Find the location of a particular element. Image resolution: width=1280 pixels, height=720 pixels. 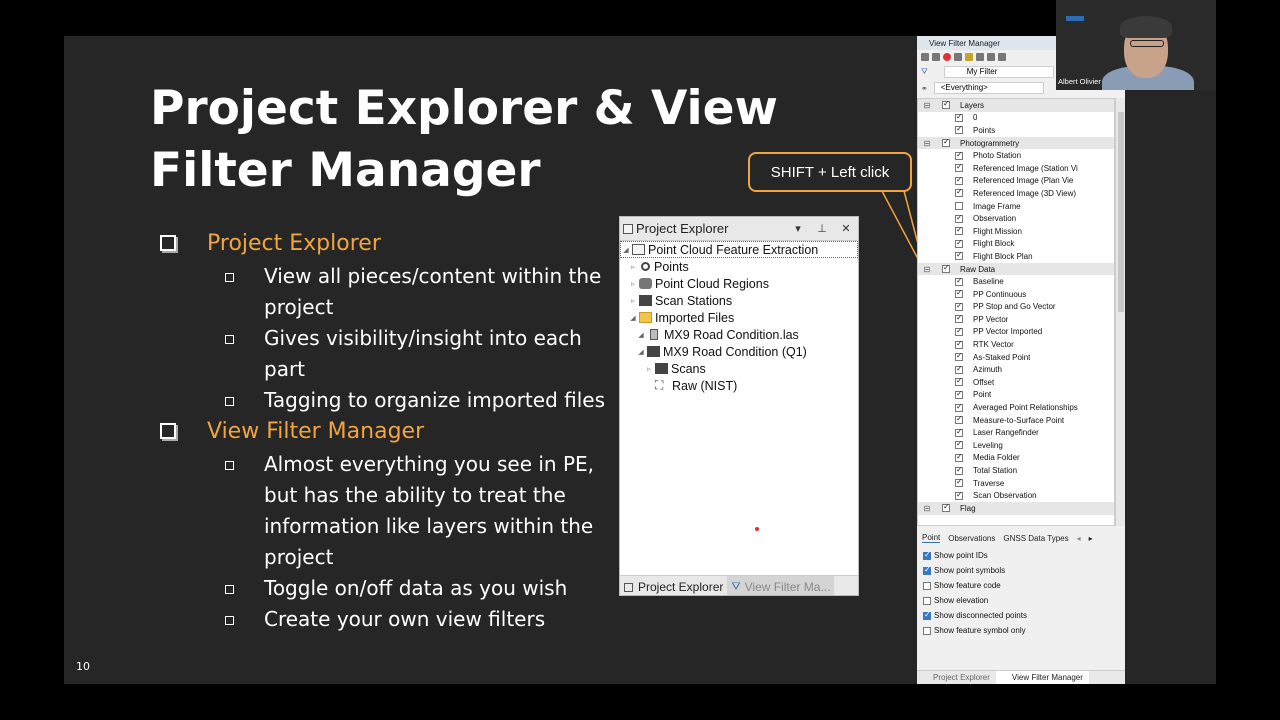

tab-scroll-right-icon: ▸ is located at coordinates (1091, 538).